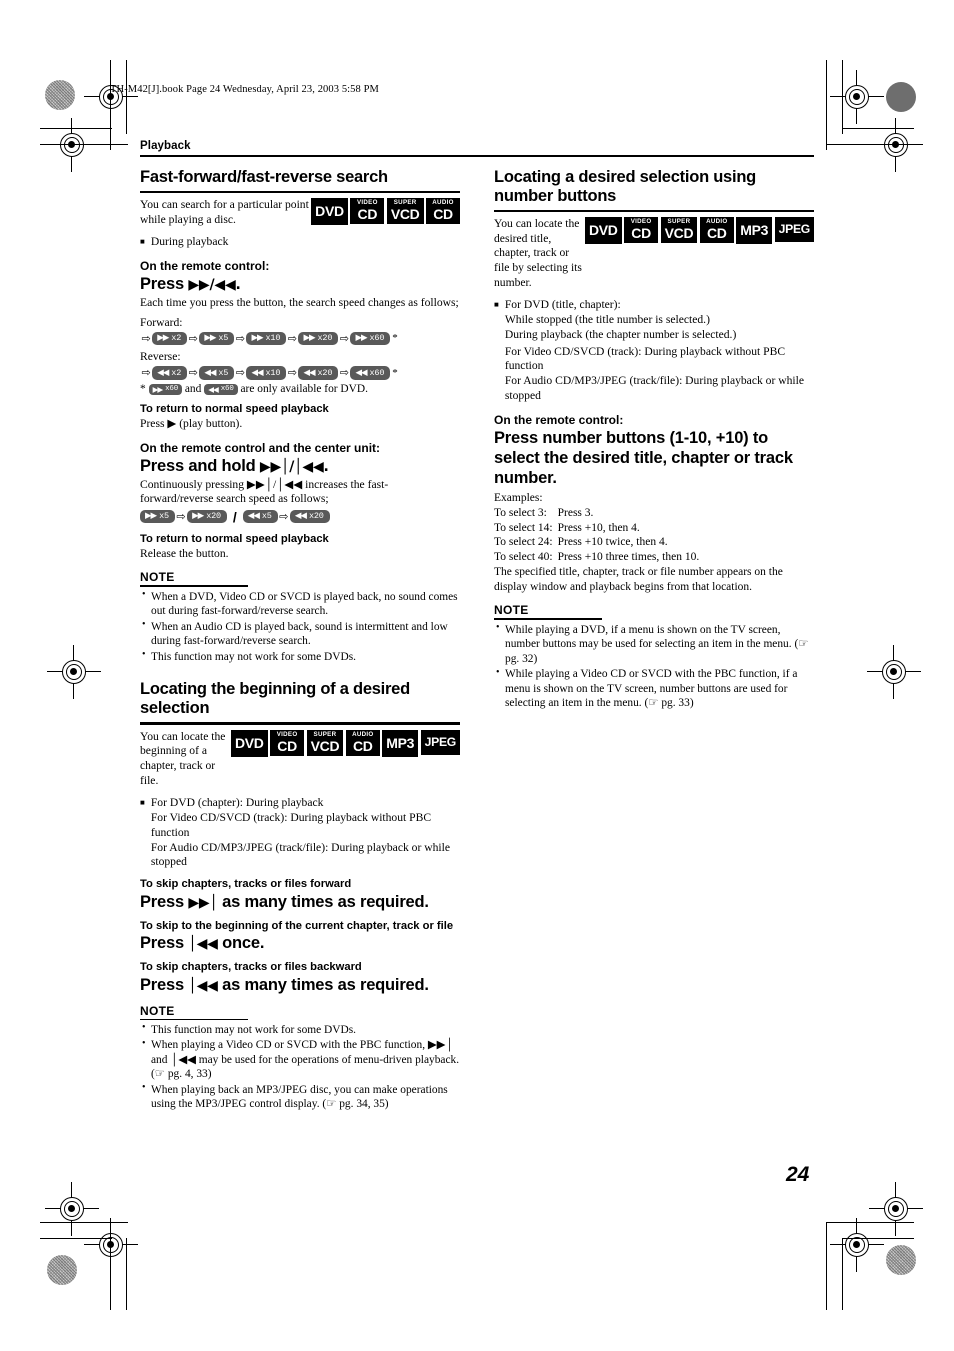 The width and height of the screenshot is (954, 1351). I want to click on disc-badge-super-vcd: SUPER VCD, so click(325, 742).